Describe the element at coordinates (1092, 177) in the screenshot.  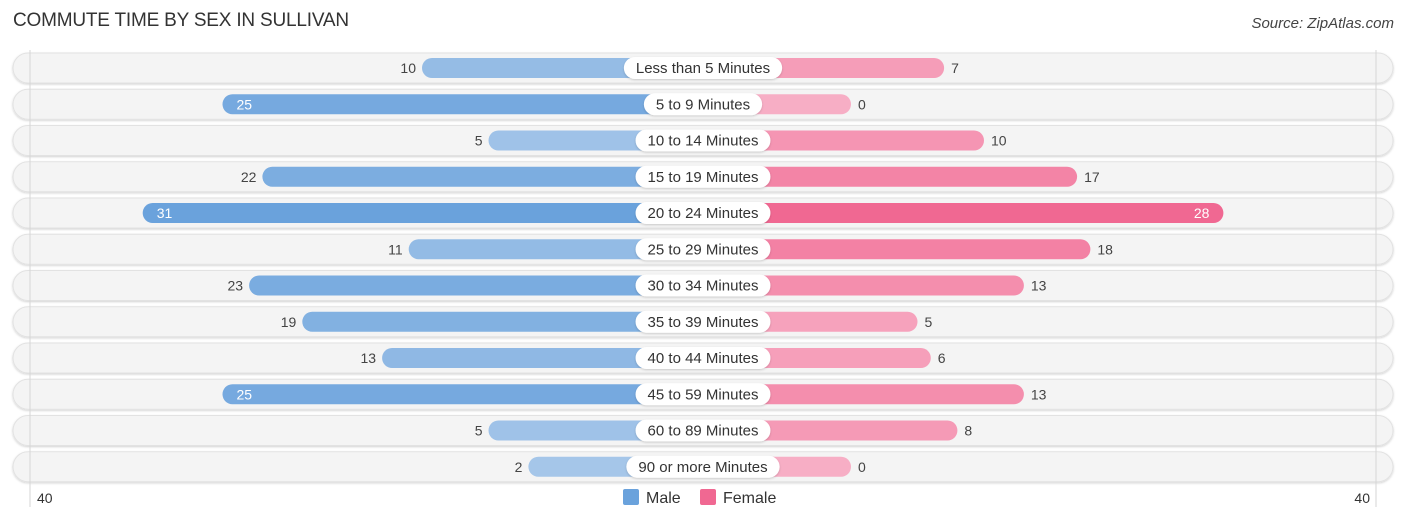
I see `value-label-female: 17` at that location.